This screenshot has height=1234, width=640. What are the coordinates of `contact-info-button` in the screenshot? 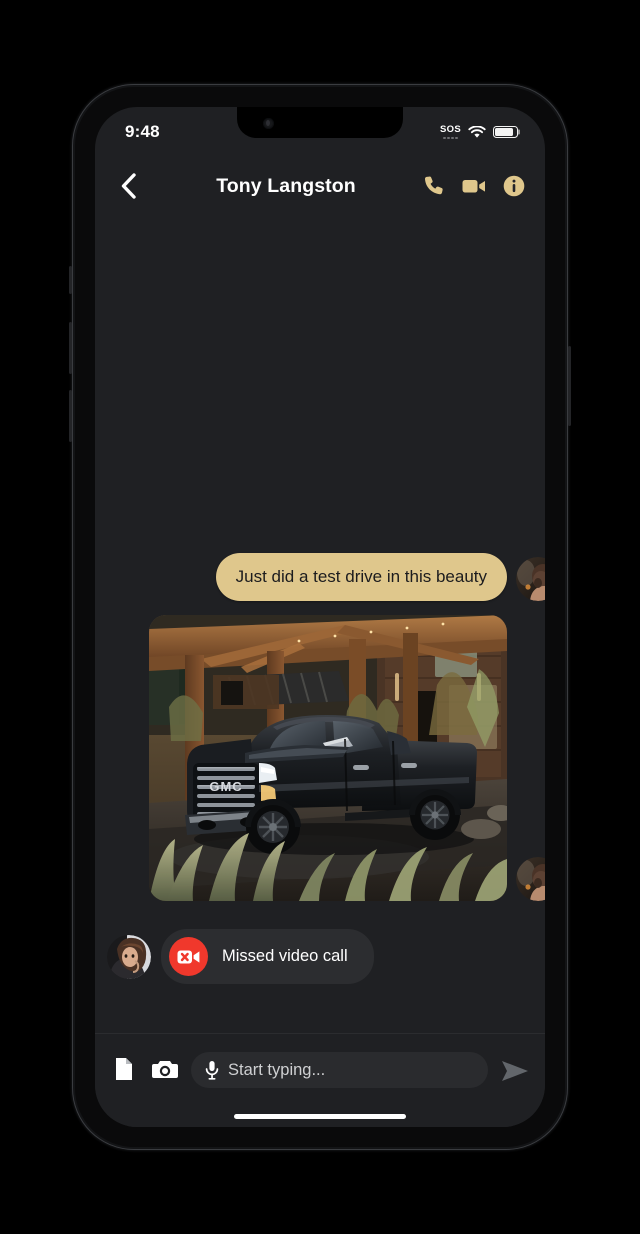 It's located at (514, 186).